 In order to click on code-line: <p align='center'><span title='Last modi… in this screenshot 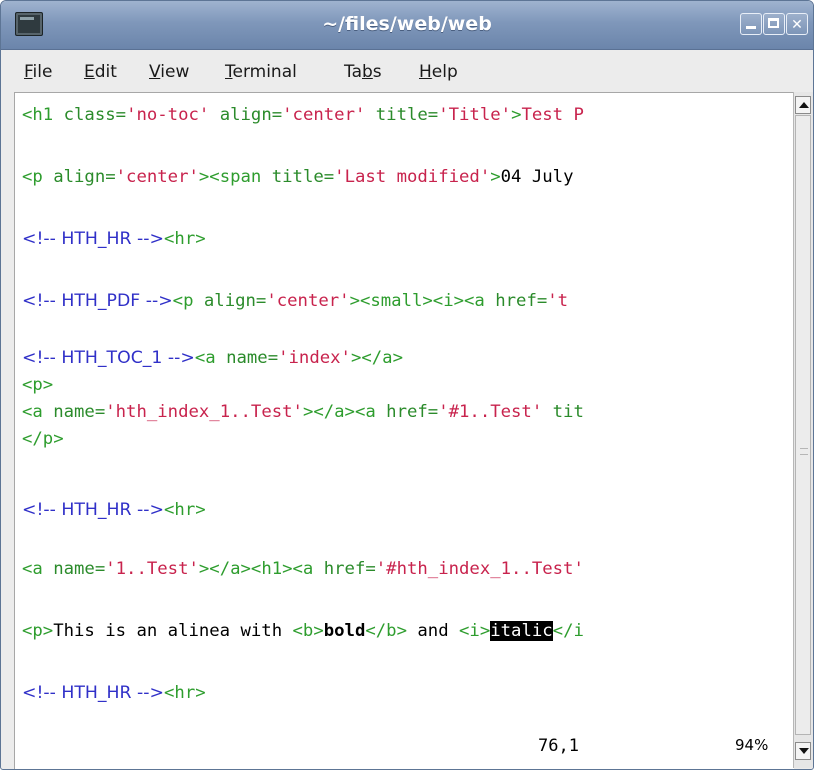, I will do `click(298, 177)`.